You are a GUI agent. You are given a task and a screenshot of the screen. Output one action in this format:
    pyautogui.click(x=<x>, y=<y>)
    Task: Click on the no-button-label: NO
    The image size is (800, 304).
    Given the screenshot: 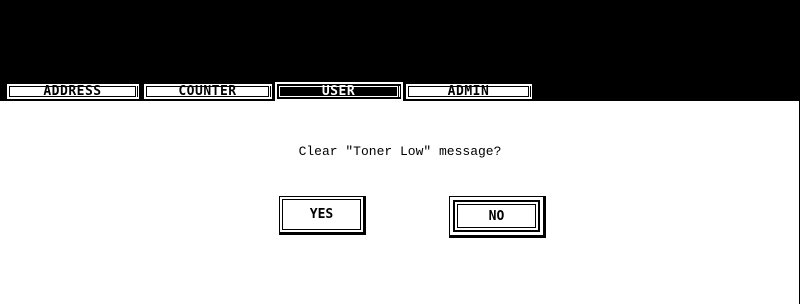 What is the action you would take?
    pyautogui.click(x=496, y=216)
    